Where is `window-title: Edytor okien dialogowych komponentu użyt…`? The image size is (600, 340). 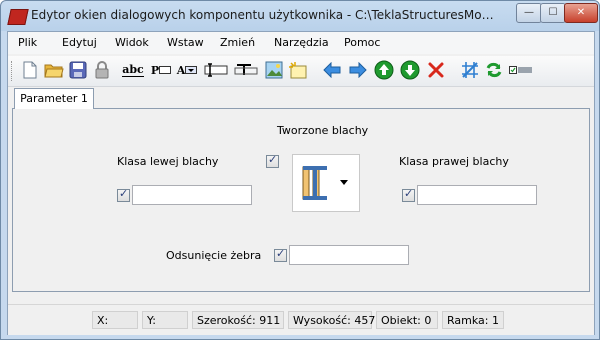
window-title: Edytor okien dialogowych komponentu użyt… is located at coordinates (266, 15).